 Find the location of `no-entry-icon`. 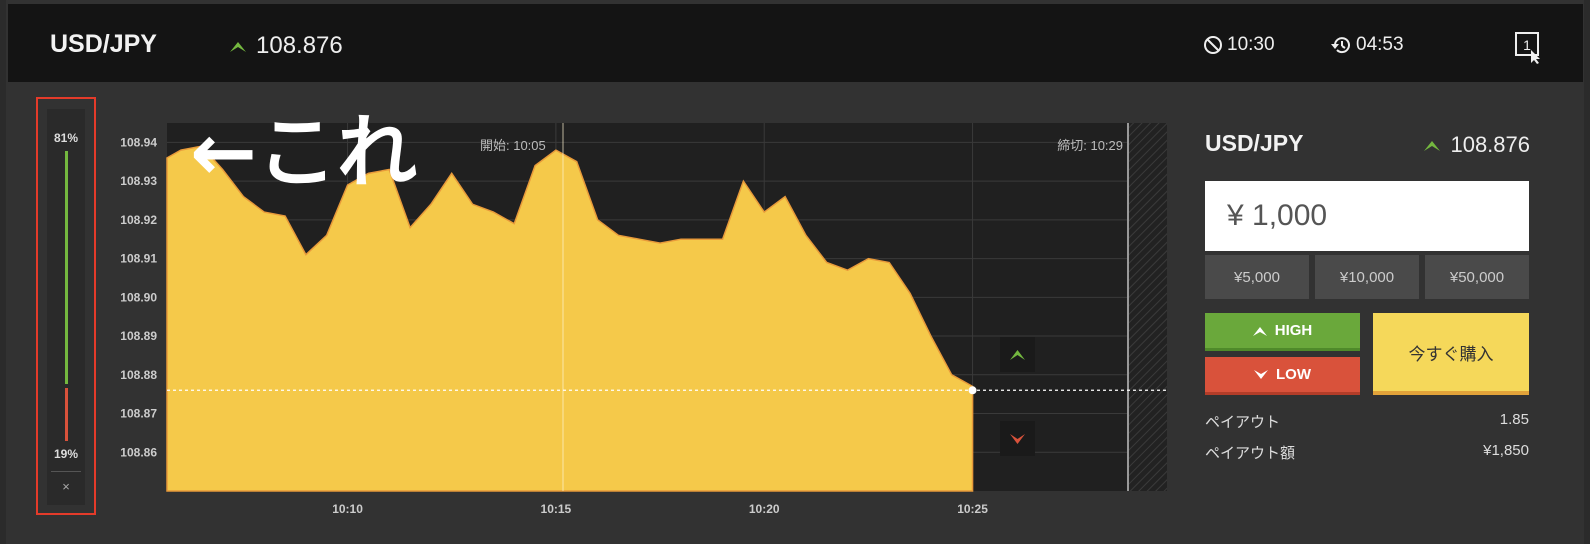

no-entry-icon is located at coordinates (1213, 45).